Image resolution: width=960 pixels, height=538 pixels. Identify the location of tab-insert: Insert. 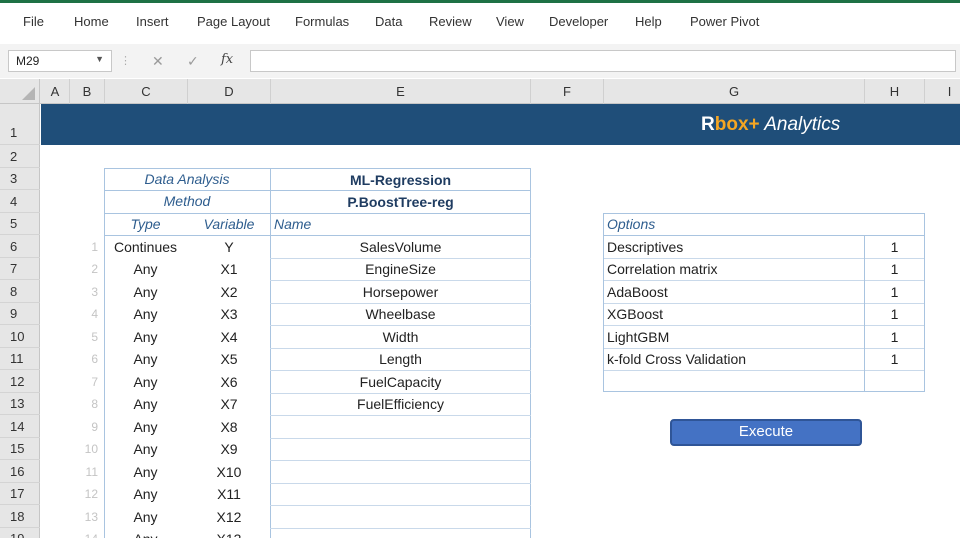
(152, 21).